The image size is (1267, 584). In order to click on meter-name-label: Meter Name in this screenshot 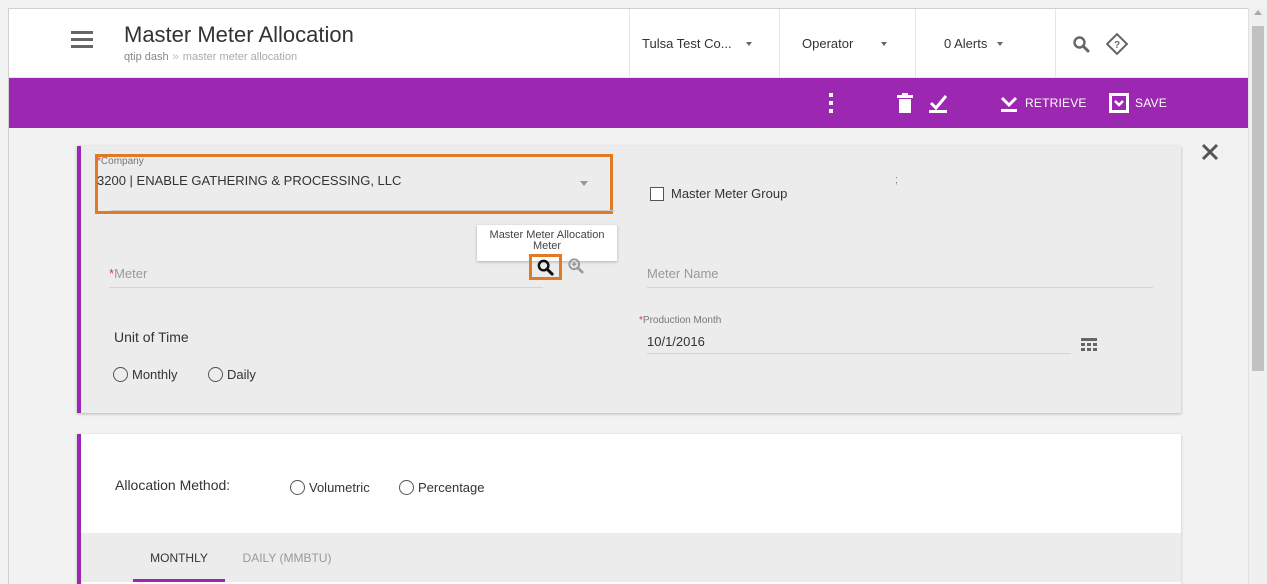, I will do `click(683, 273)`.